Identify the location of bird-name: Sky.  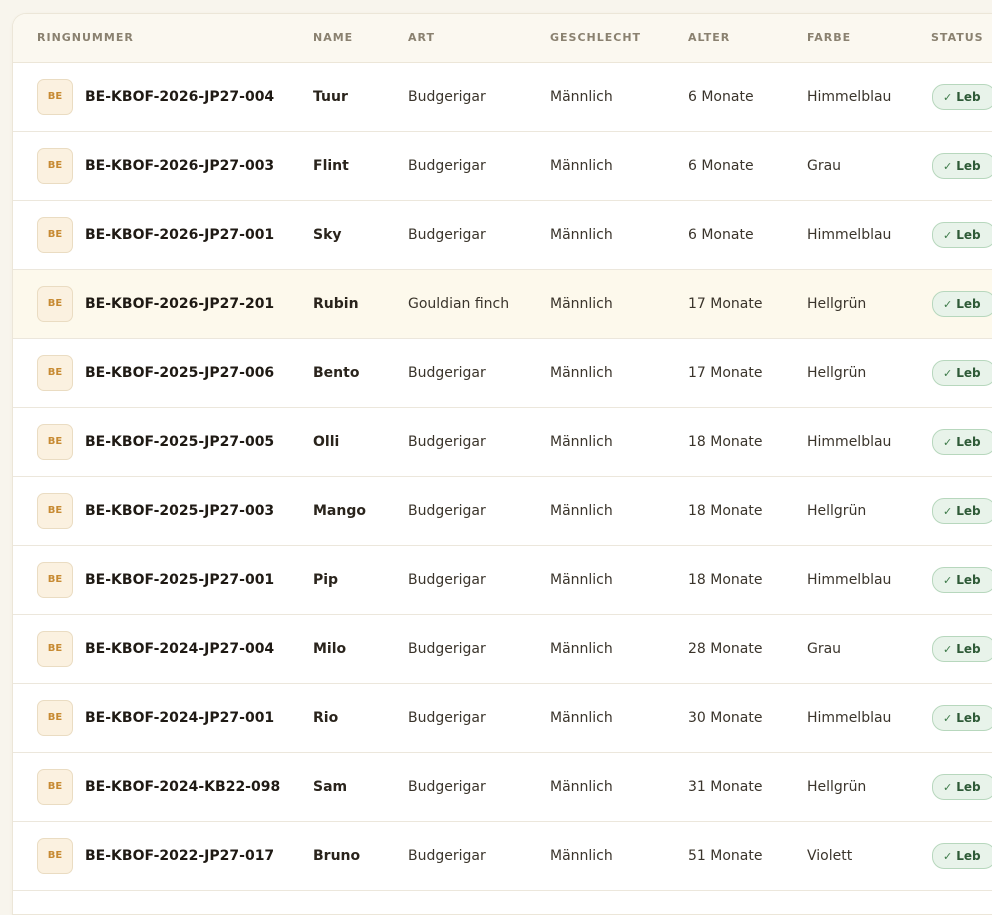
(327, 235).